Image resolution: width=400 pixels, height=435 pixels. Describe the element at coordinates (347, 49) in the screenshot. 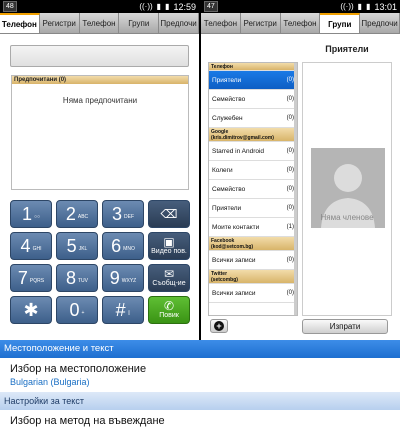

I see `group-title: Приятели` at that location.